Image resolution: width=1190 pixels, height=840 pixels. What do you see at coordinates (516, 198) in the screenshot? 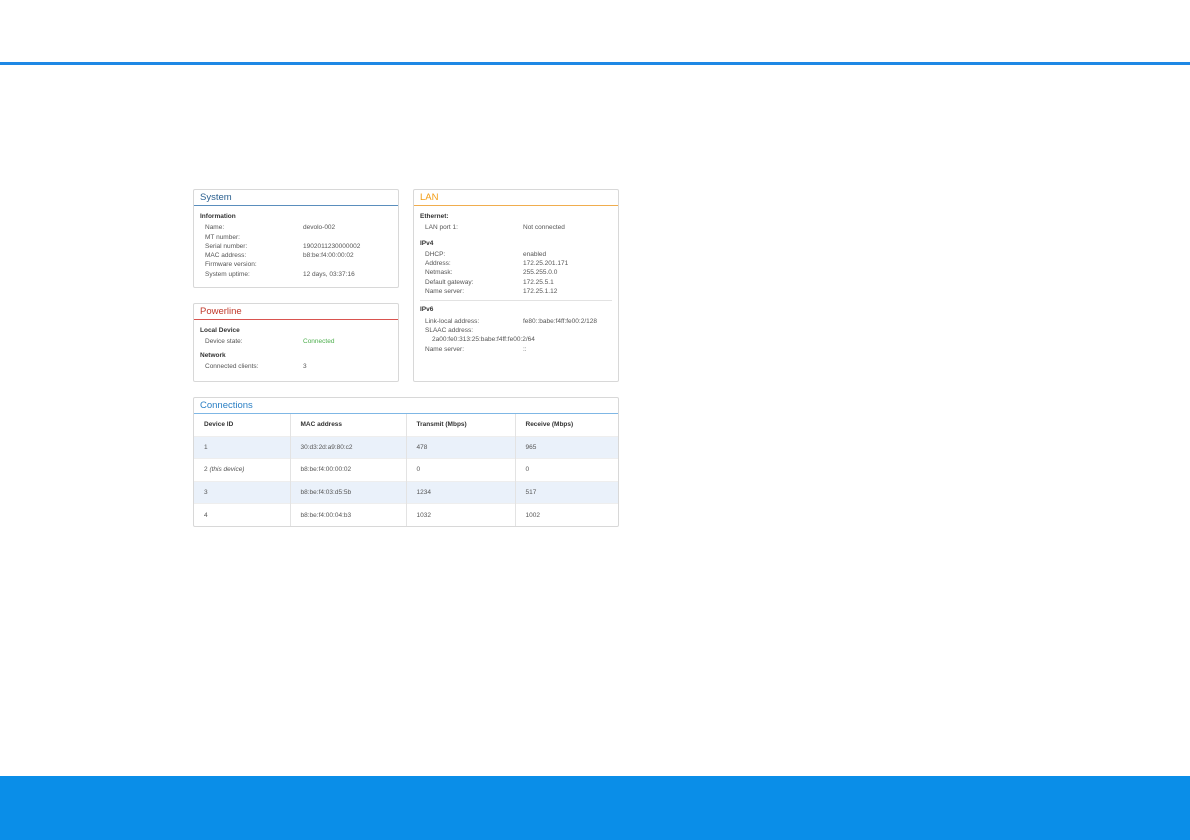
I see `lan-panel-title: LAN` at bounding box center [516, 198].